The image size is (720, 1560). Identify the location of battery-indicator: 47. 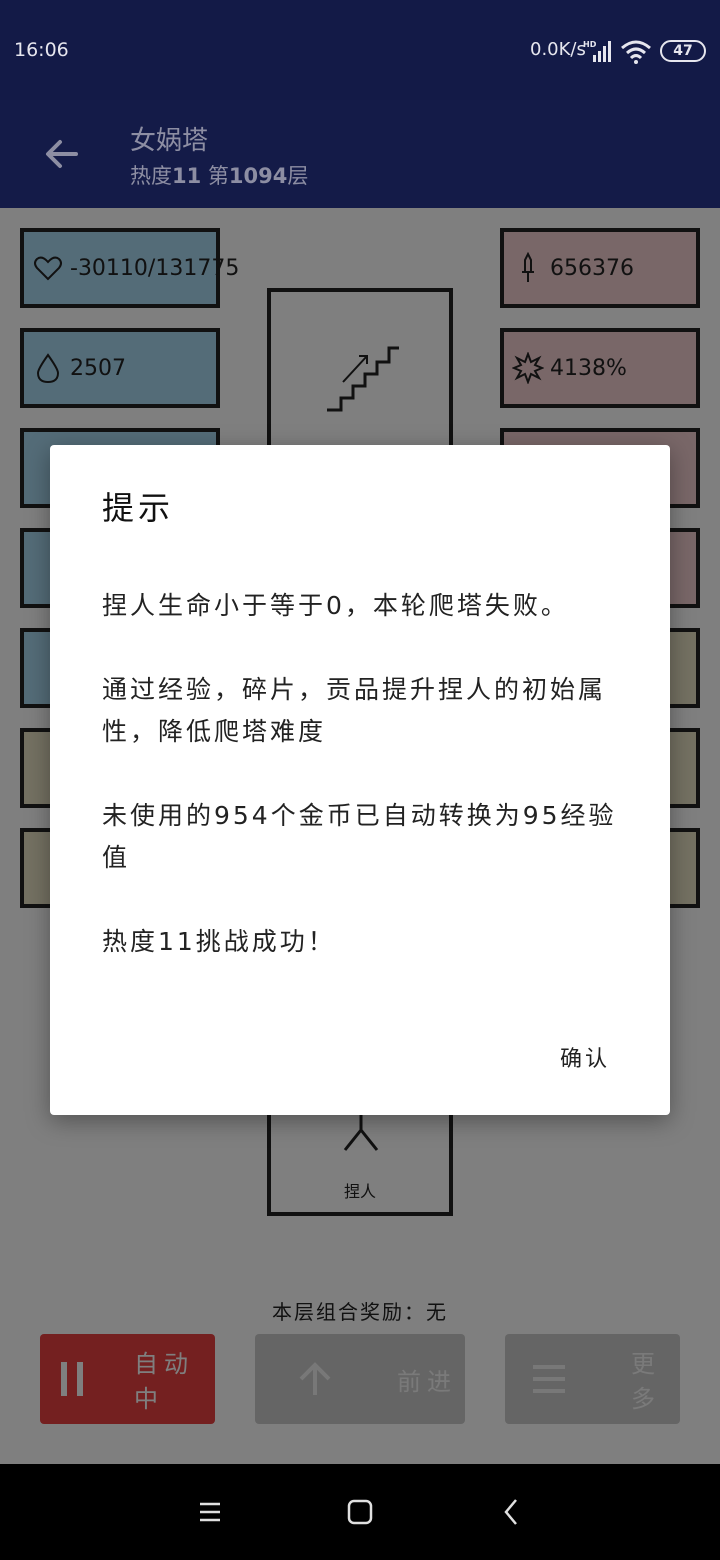
(683, 51).